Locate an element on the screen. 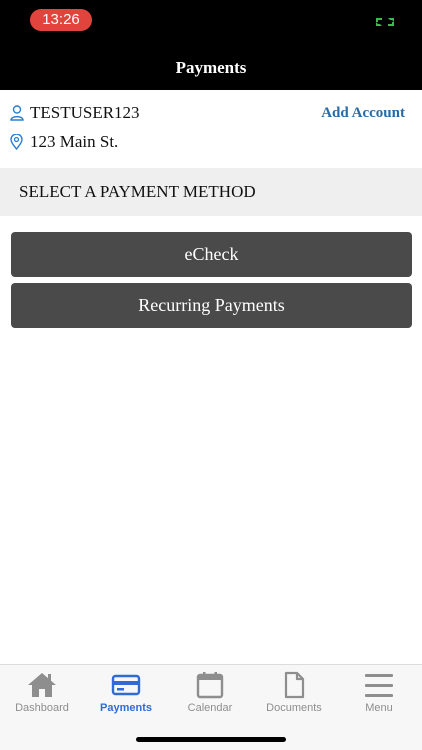 This screenshot has width=422, height=750. tab-calendar: Calendar is located at coordinates (210, 698).